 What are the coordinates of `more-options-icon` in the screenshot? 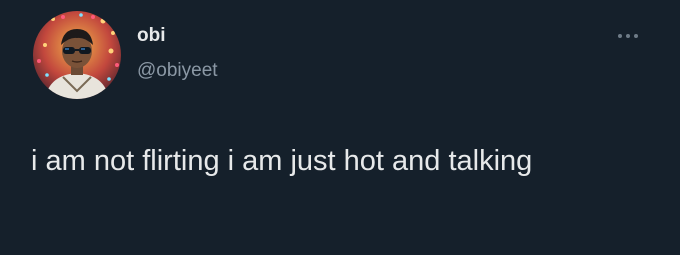 It's located at (628, 36).